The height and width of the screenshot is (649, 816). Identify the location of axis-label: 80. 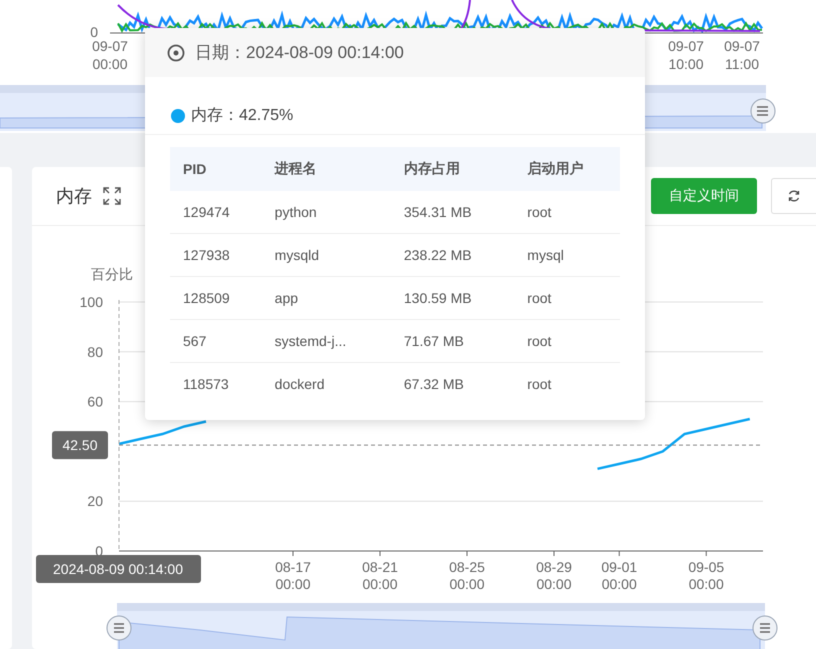
(95, 352).